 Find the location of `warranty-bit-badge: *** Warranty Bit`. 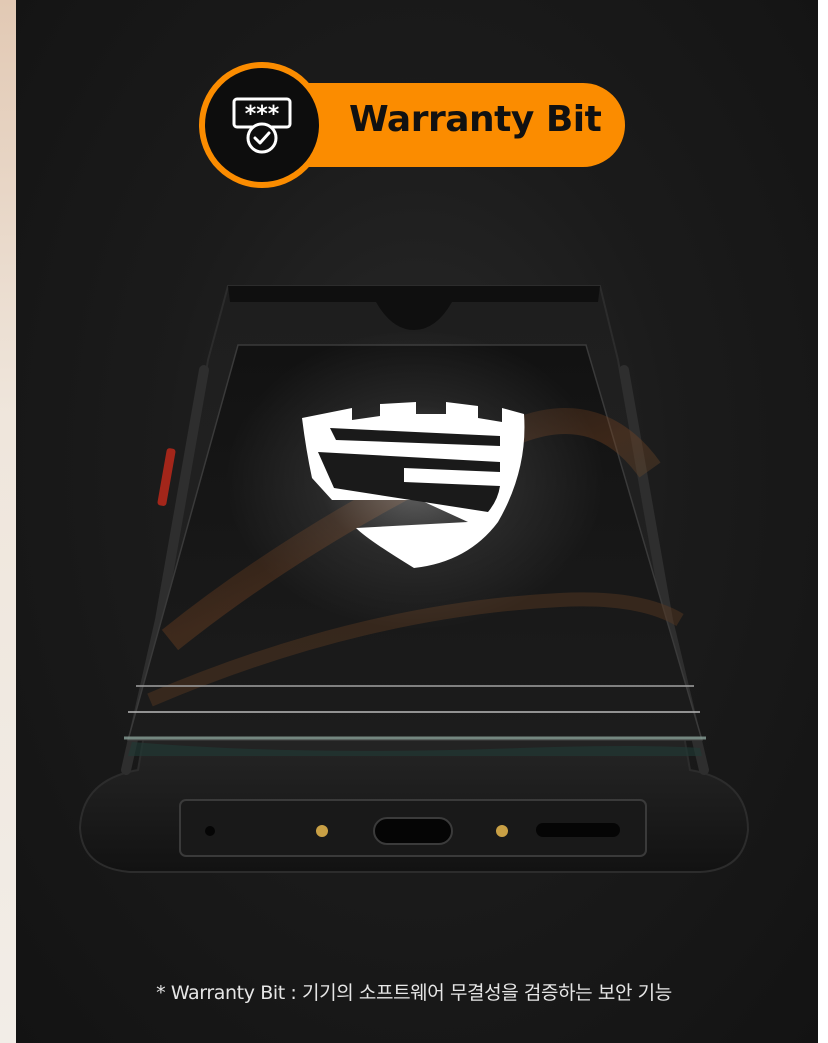

warranty-bit-badge: *** Warranty Bit is located at coordinates (413, 125).